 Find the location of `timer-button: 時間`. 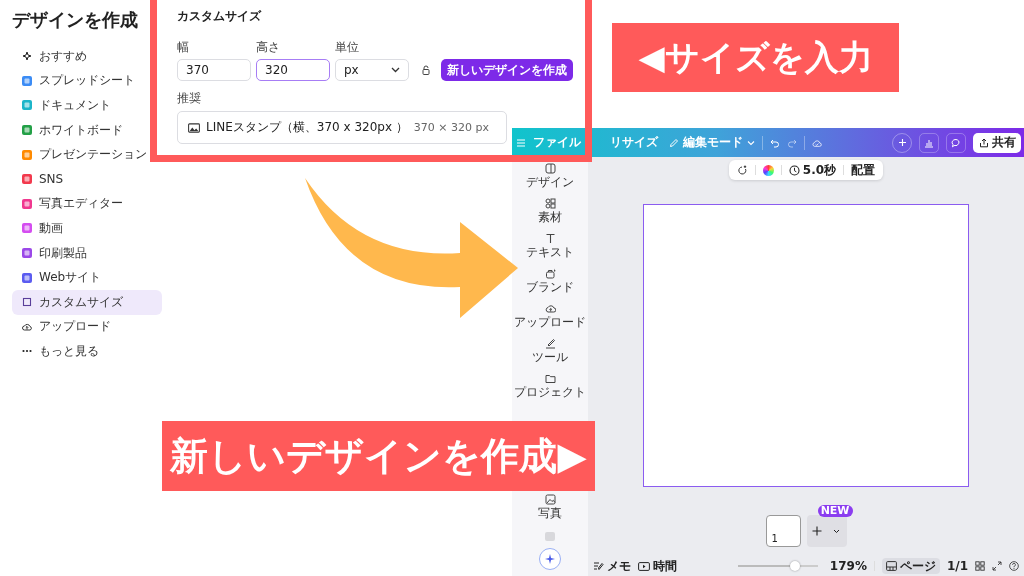

timer-button: 時間 is located at coordinates (657, 566).